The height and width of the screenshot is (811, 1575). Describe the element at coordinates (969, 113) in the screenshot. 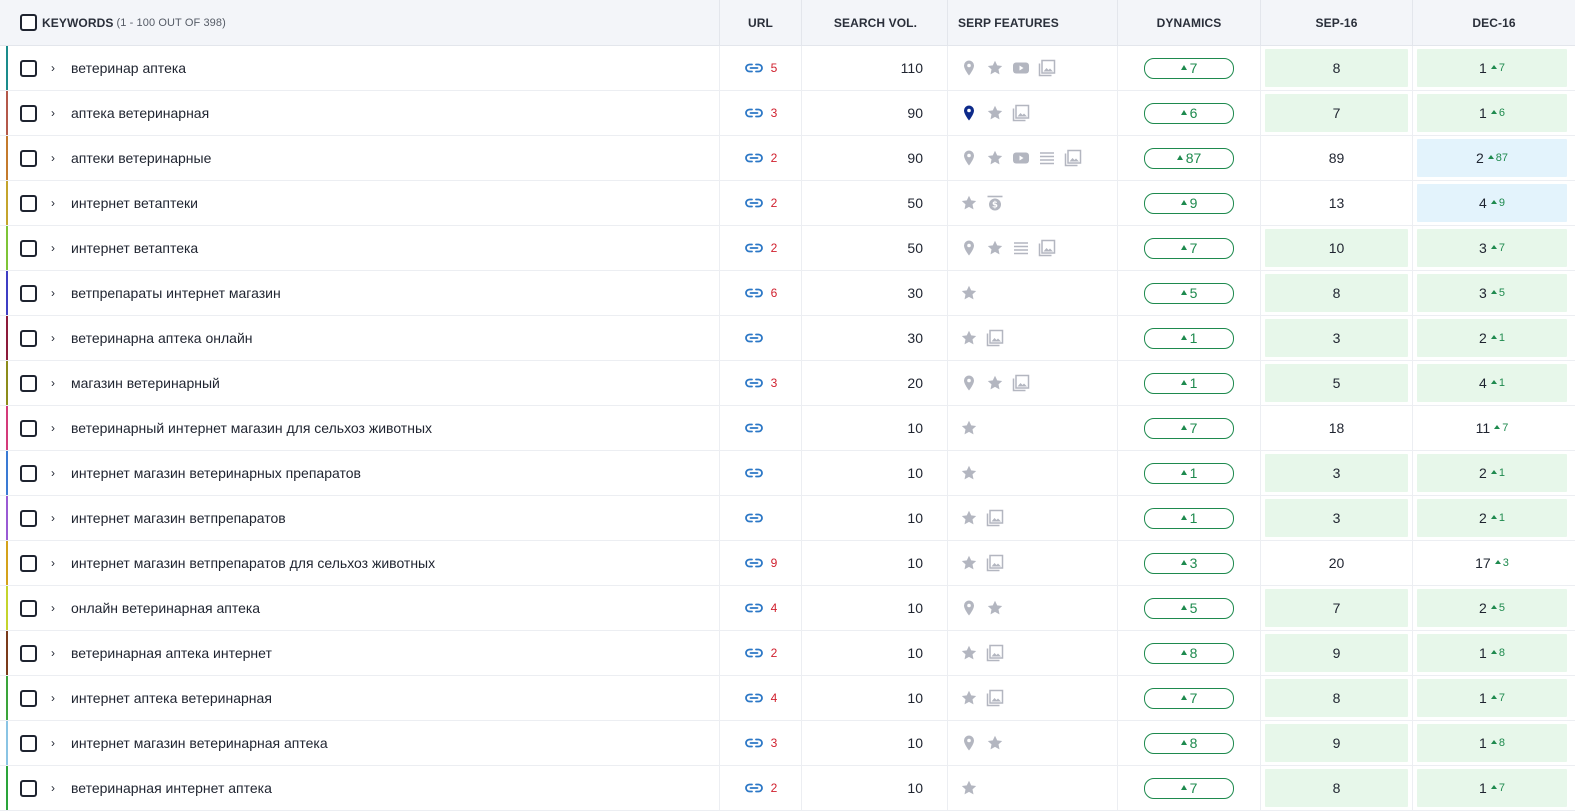

I see `map-pin-active-icon` at that location.